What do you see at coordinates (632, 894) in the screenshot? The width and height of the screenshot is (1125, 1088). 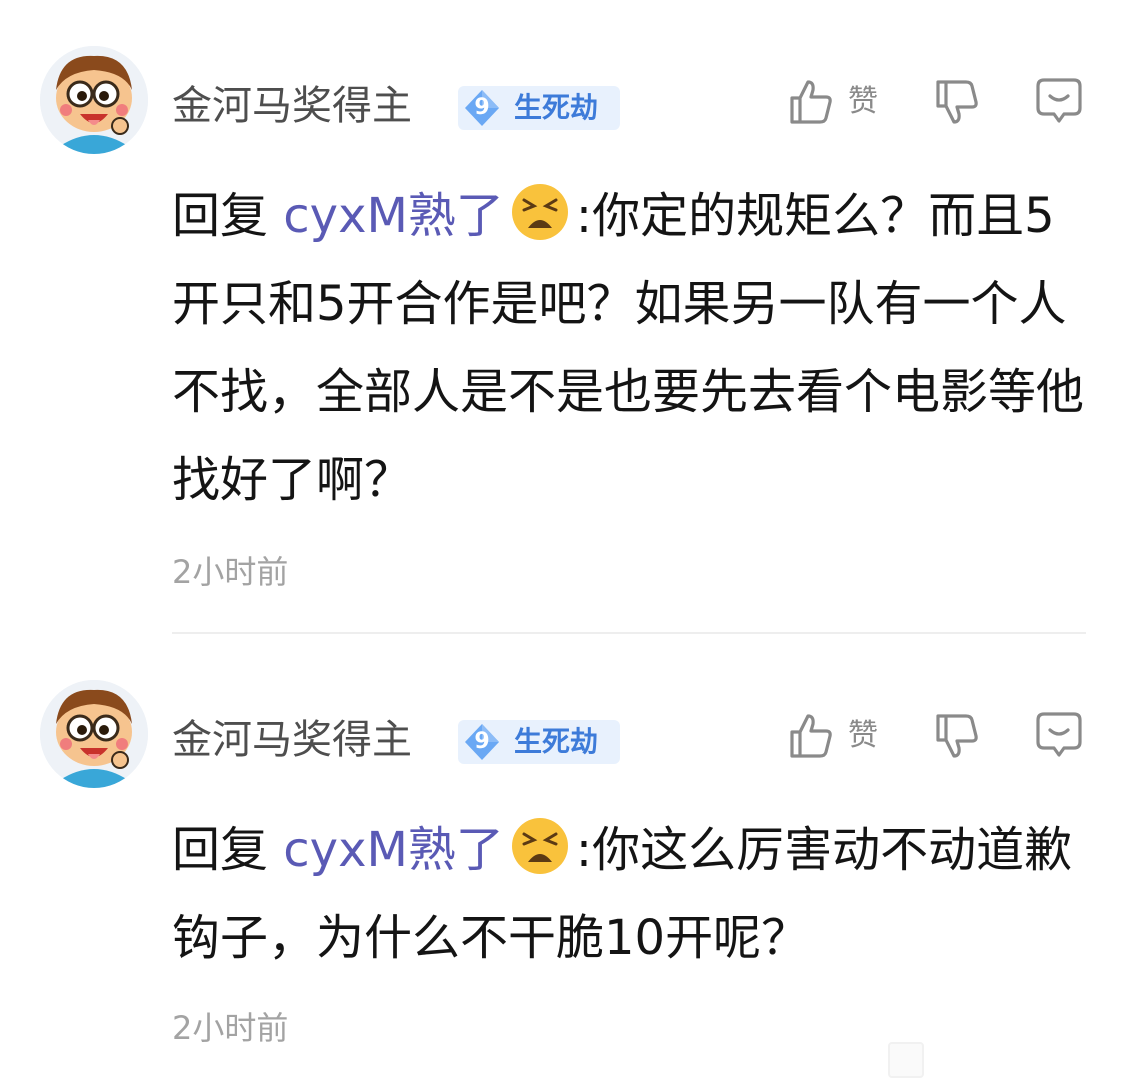 I see `comment-content: 回复 cyxM熟了:你这么厉害动不动道歉钩子，为什么不干脆10开呢？` at bounding box center [632, 894].